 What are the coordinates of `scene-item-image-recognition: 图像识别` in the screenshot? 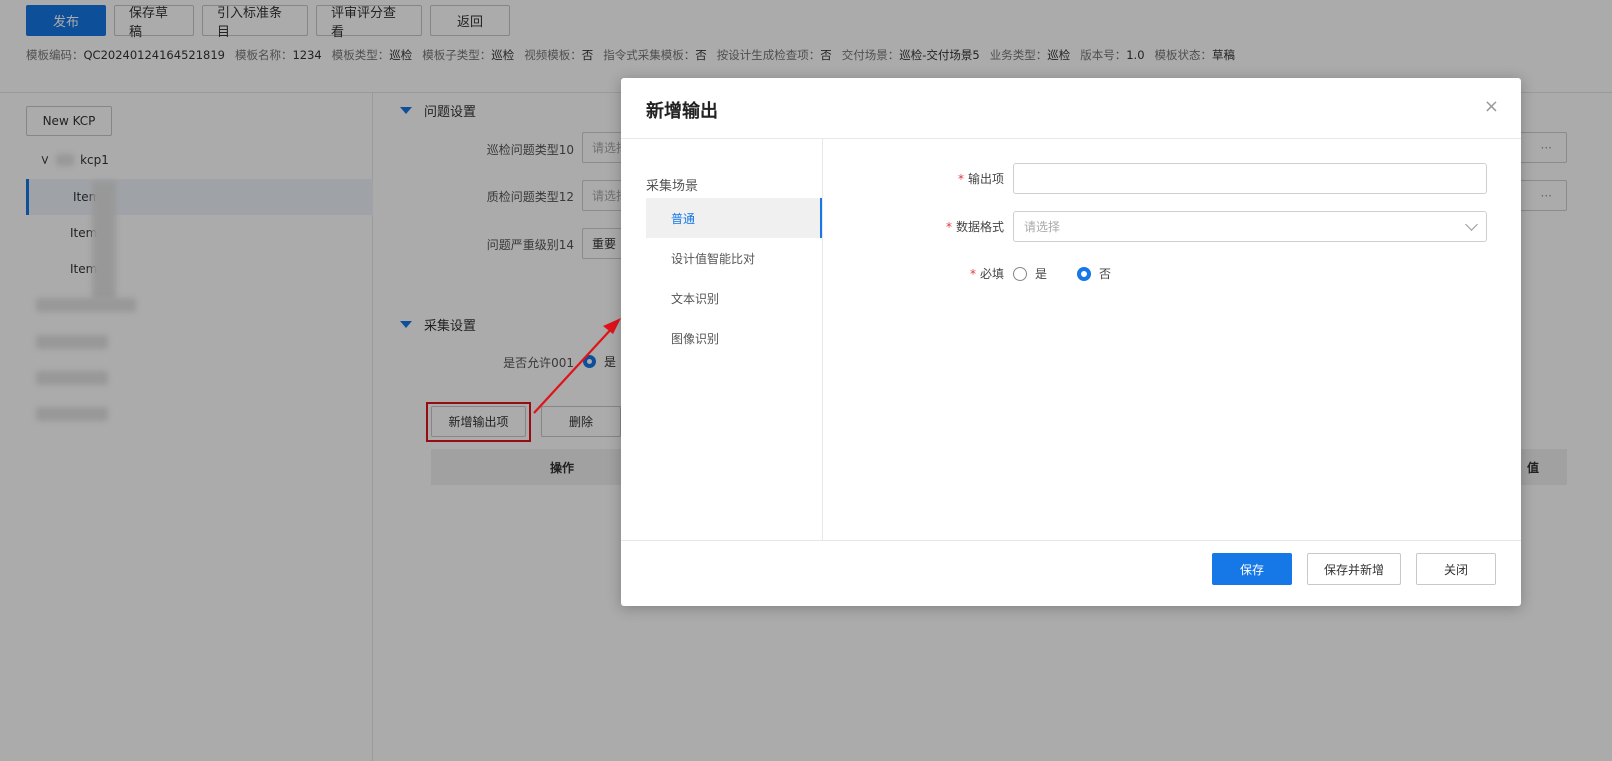 It's located at (734, 338).